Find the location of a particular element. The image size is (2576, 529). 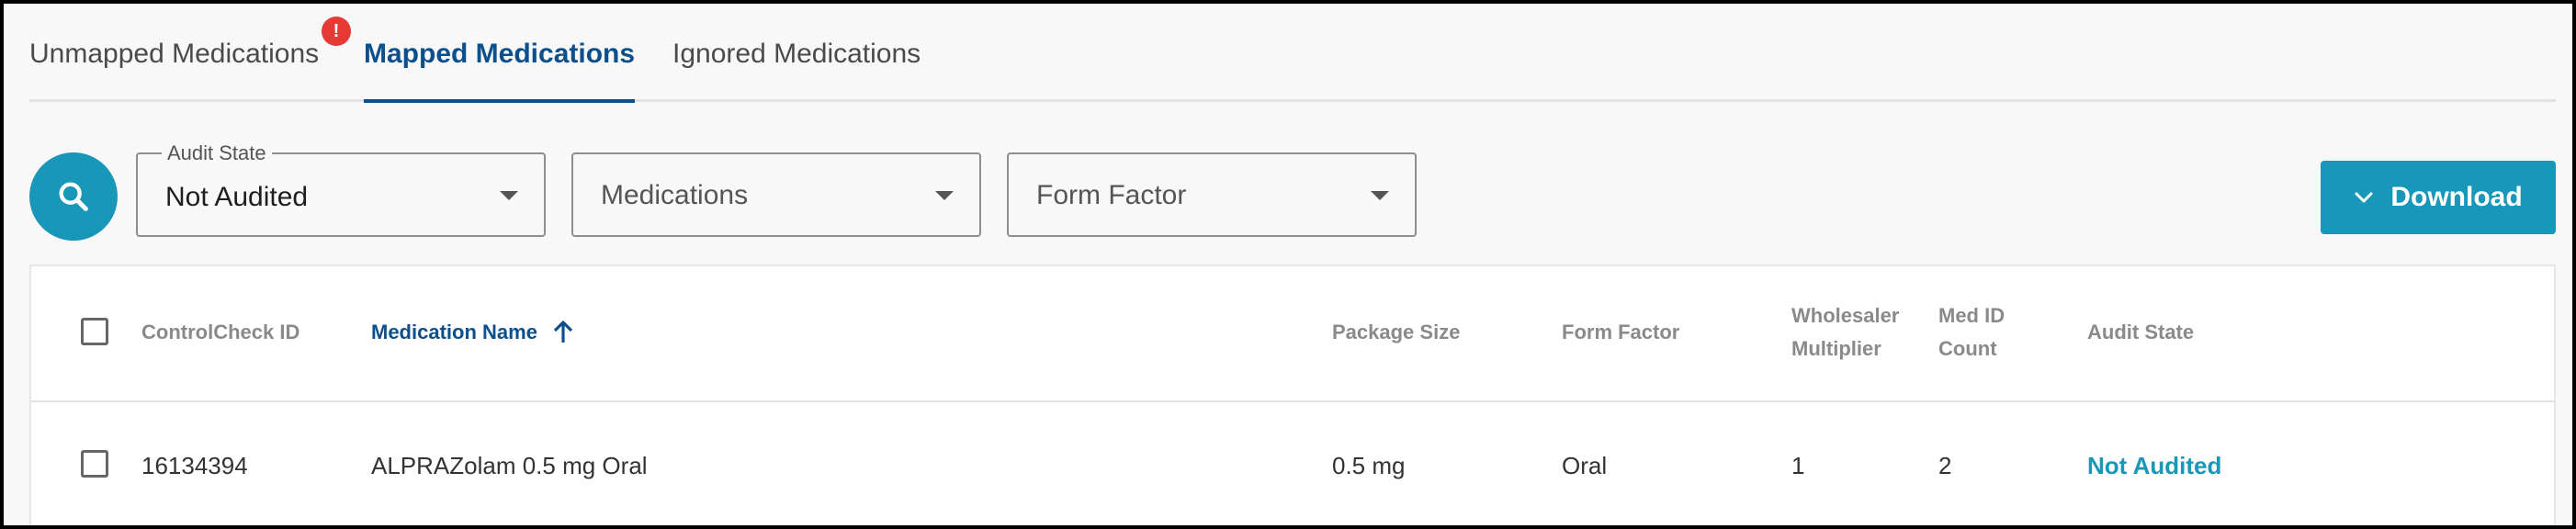

form-factor-placeholder: Form Factor is located at coordinates (1111, 195).